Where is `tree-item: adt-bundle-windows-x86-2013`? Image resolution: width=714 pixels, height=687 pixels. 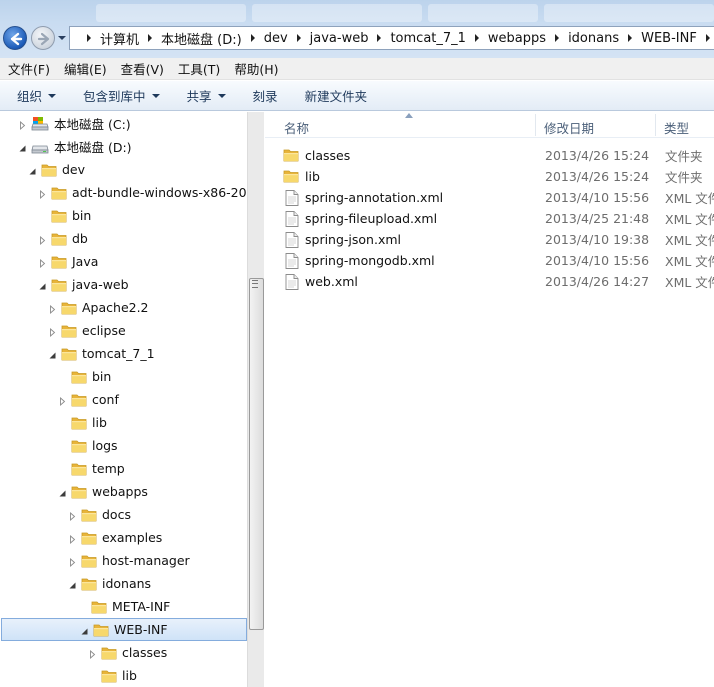
tree-item: adt-bundle-windows-x86-2013 is located at coordinates (131, 192).